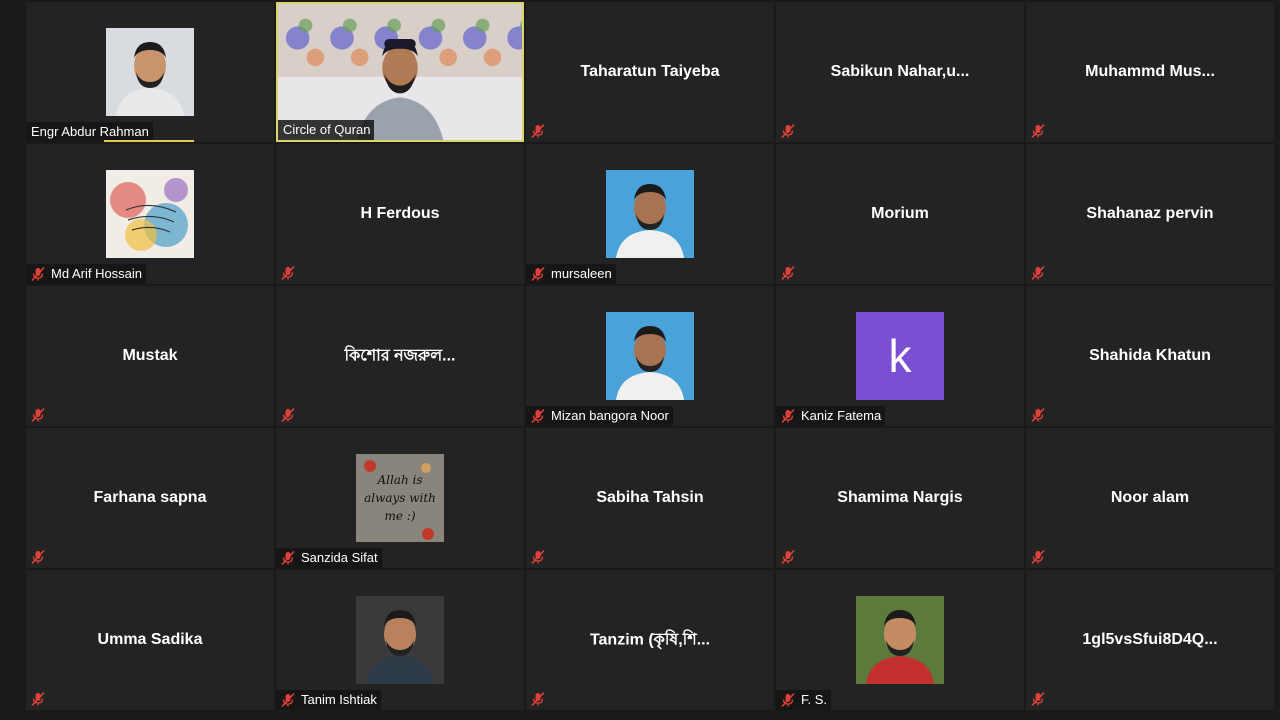 The image size is (1280, 720). I want to click on participant-name: Taharatun Taiyeba, so click(650, 71).